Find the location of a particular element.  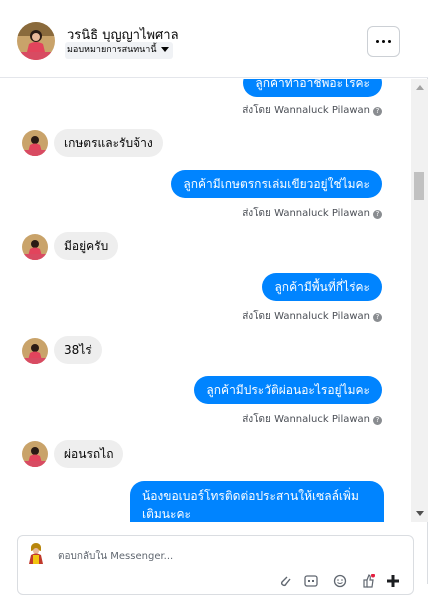

caret-down-icon is located at coordinates (164, 49).